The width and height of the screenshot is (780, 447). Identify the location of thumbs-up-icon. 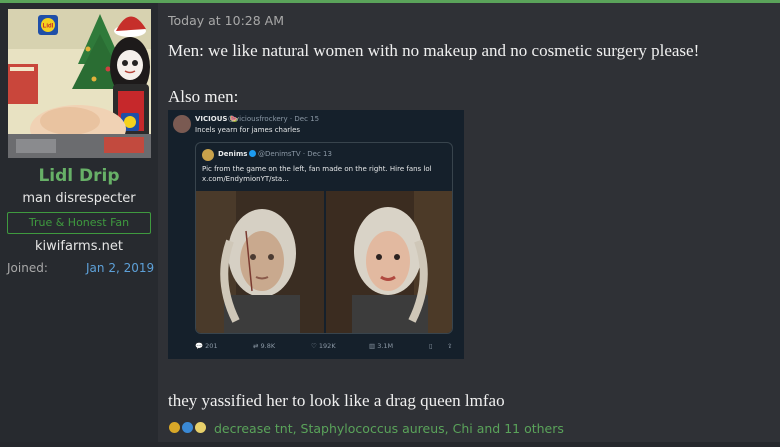
(187, 427).